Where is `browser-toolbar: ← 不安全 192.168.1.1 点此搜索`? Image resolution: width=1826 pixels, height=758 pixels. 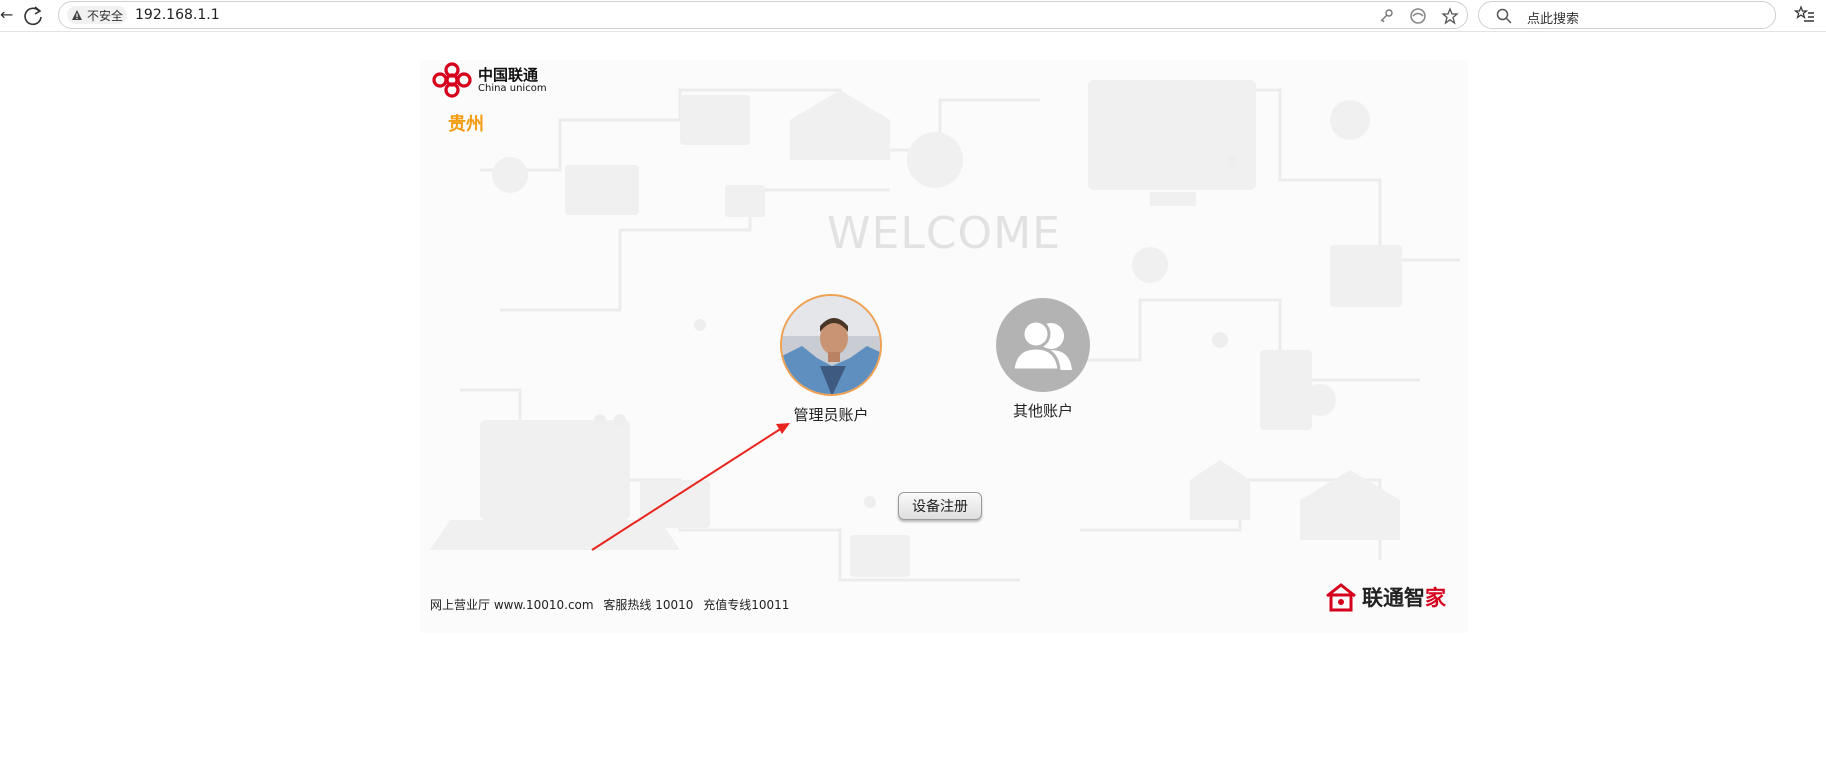
browser-toolbar: ← 不安全 192.168.1.1 点此搜索 is located at coordinates (913, 16).